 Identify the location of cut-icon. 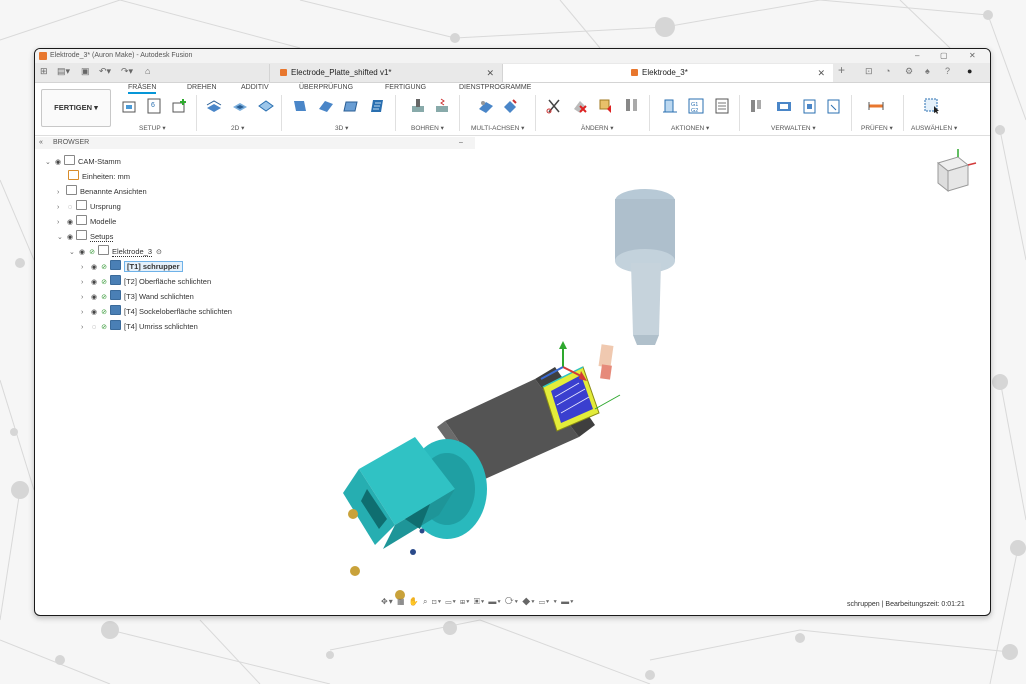
(554, 106).